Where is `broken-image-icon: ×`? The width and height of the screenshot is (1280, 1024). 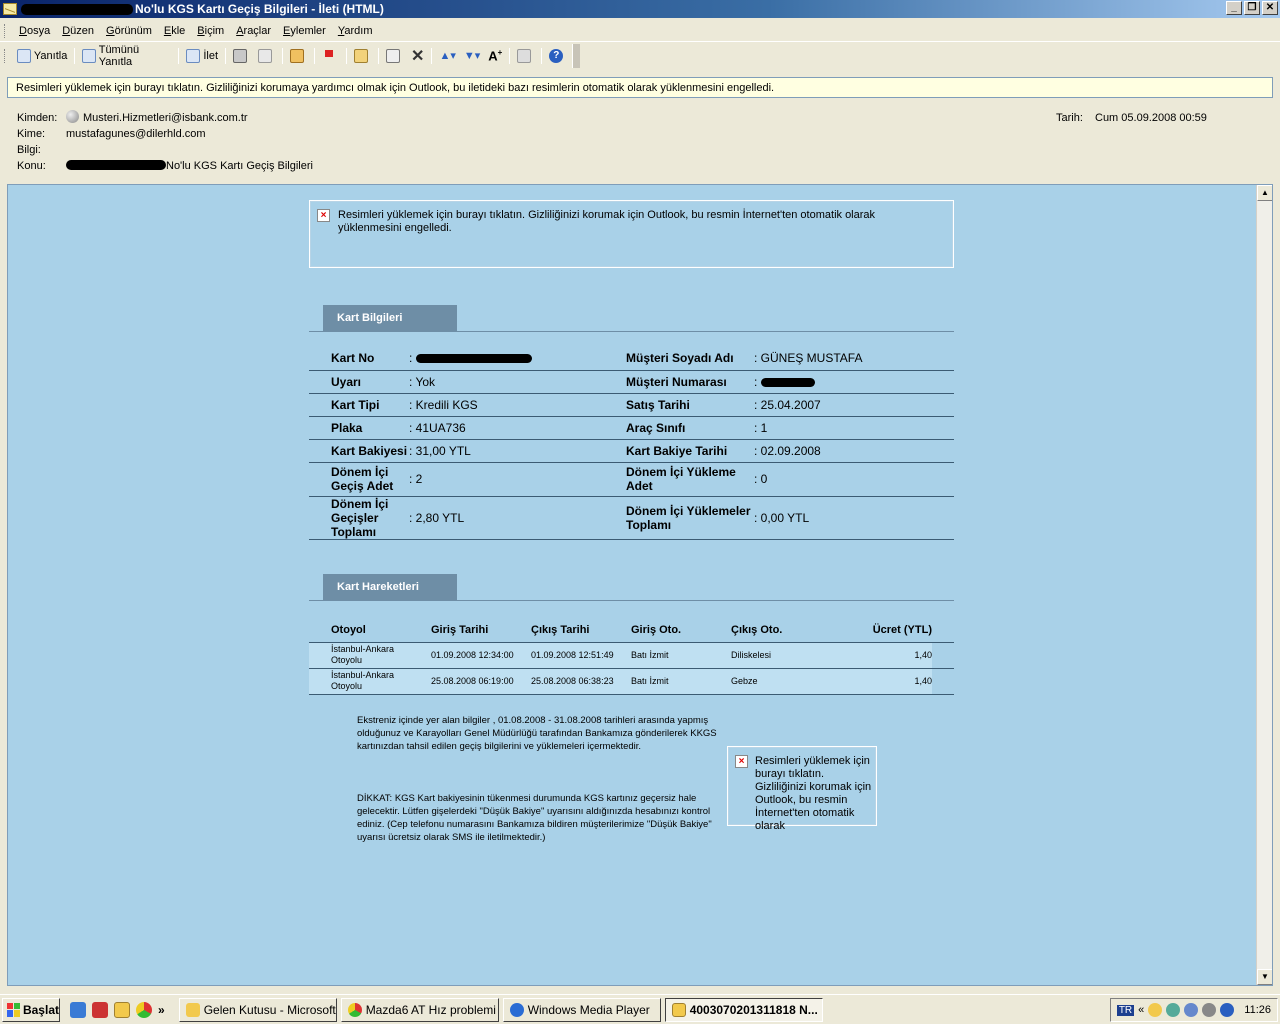
broken-image-icon: × is located at coordinates (323, 215).